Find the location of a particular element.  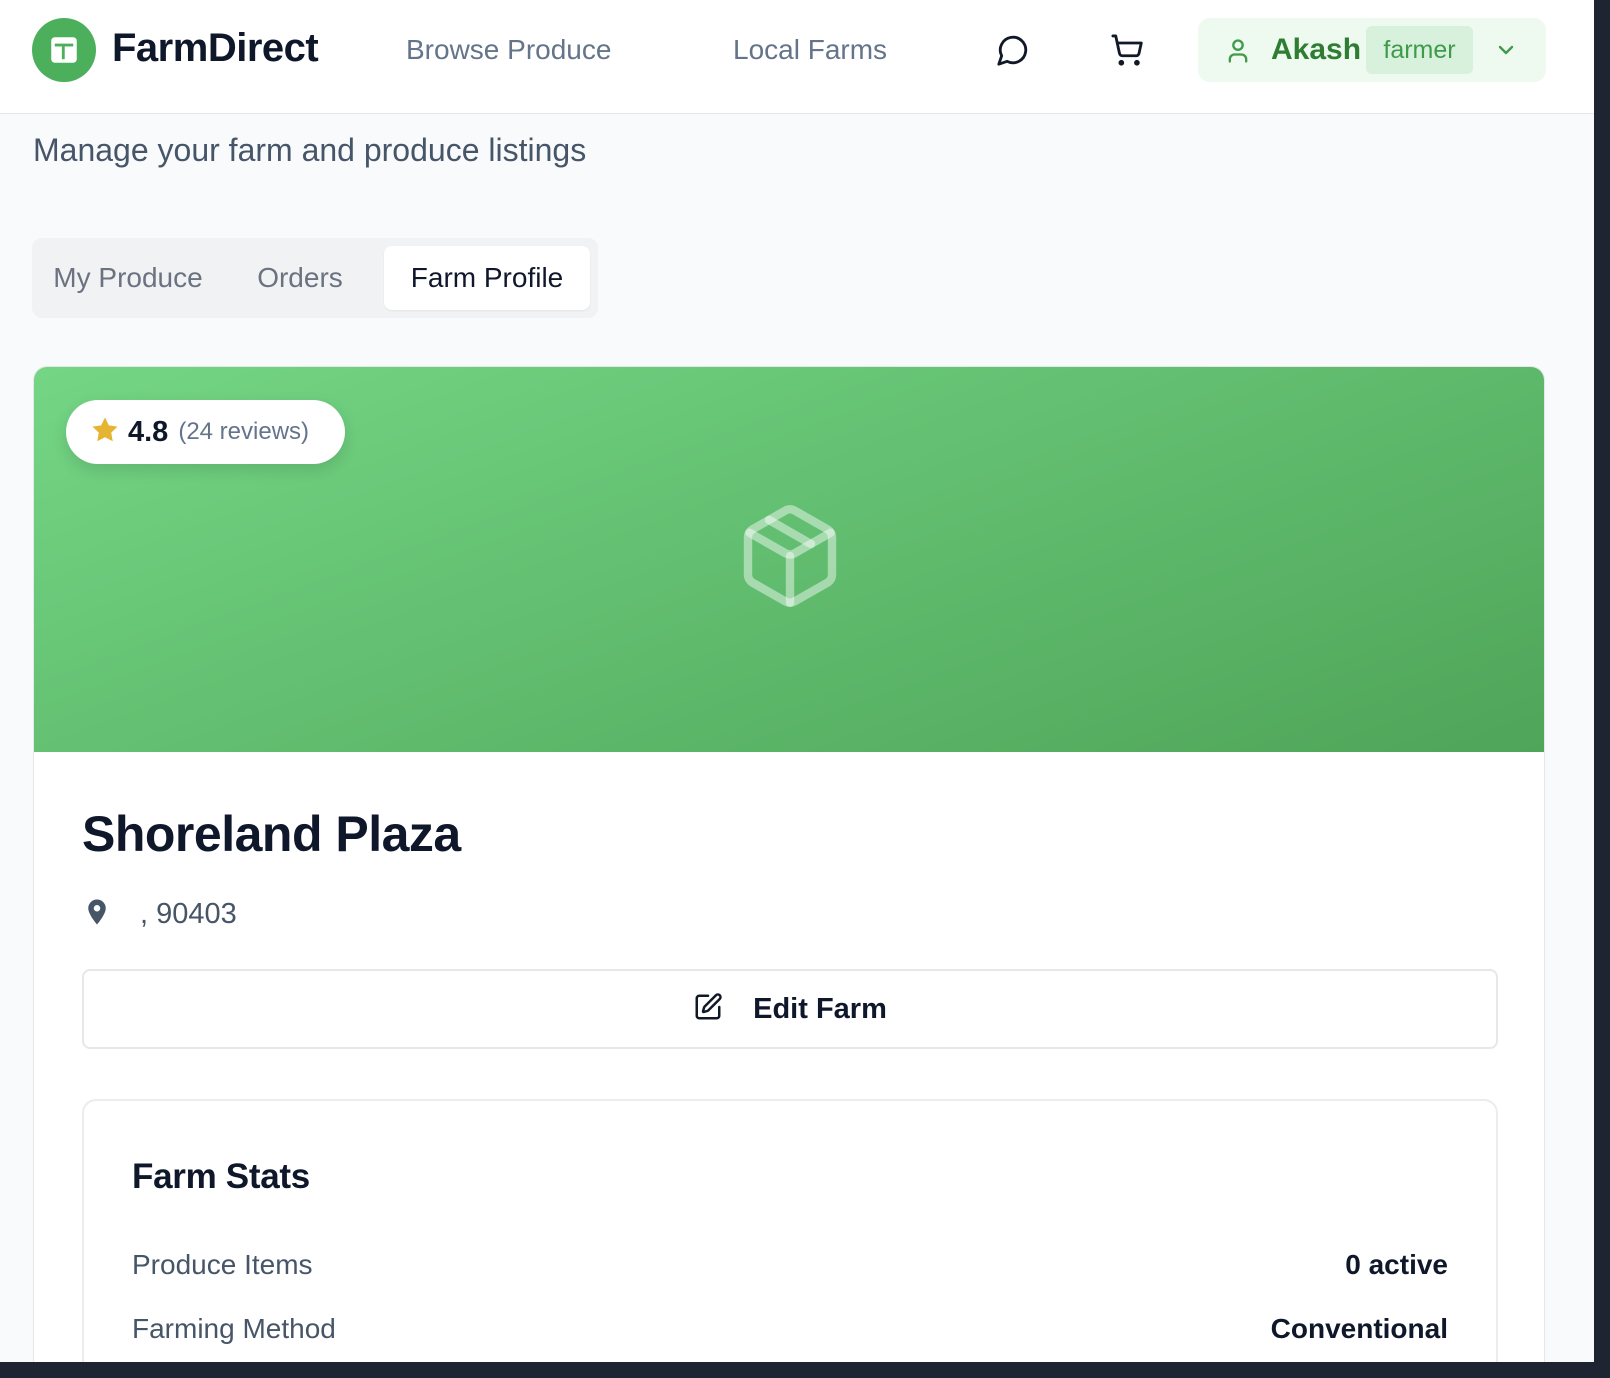

stats-title: Farm Stats is located at coordinates (221, 1176).